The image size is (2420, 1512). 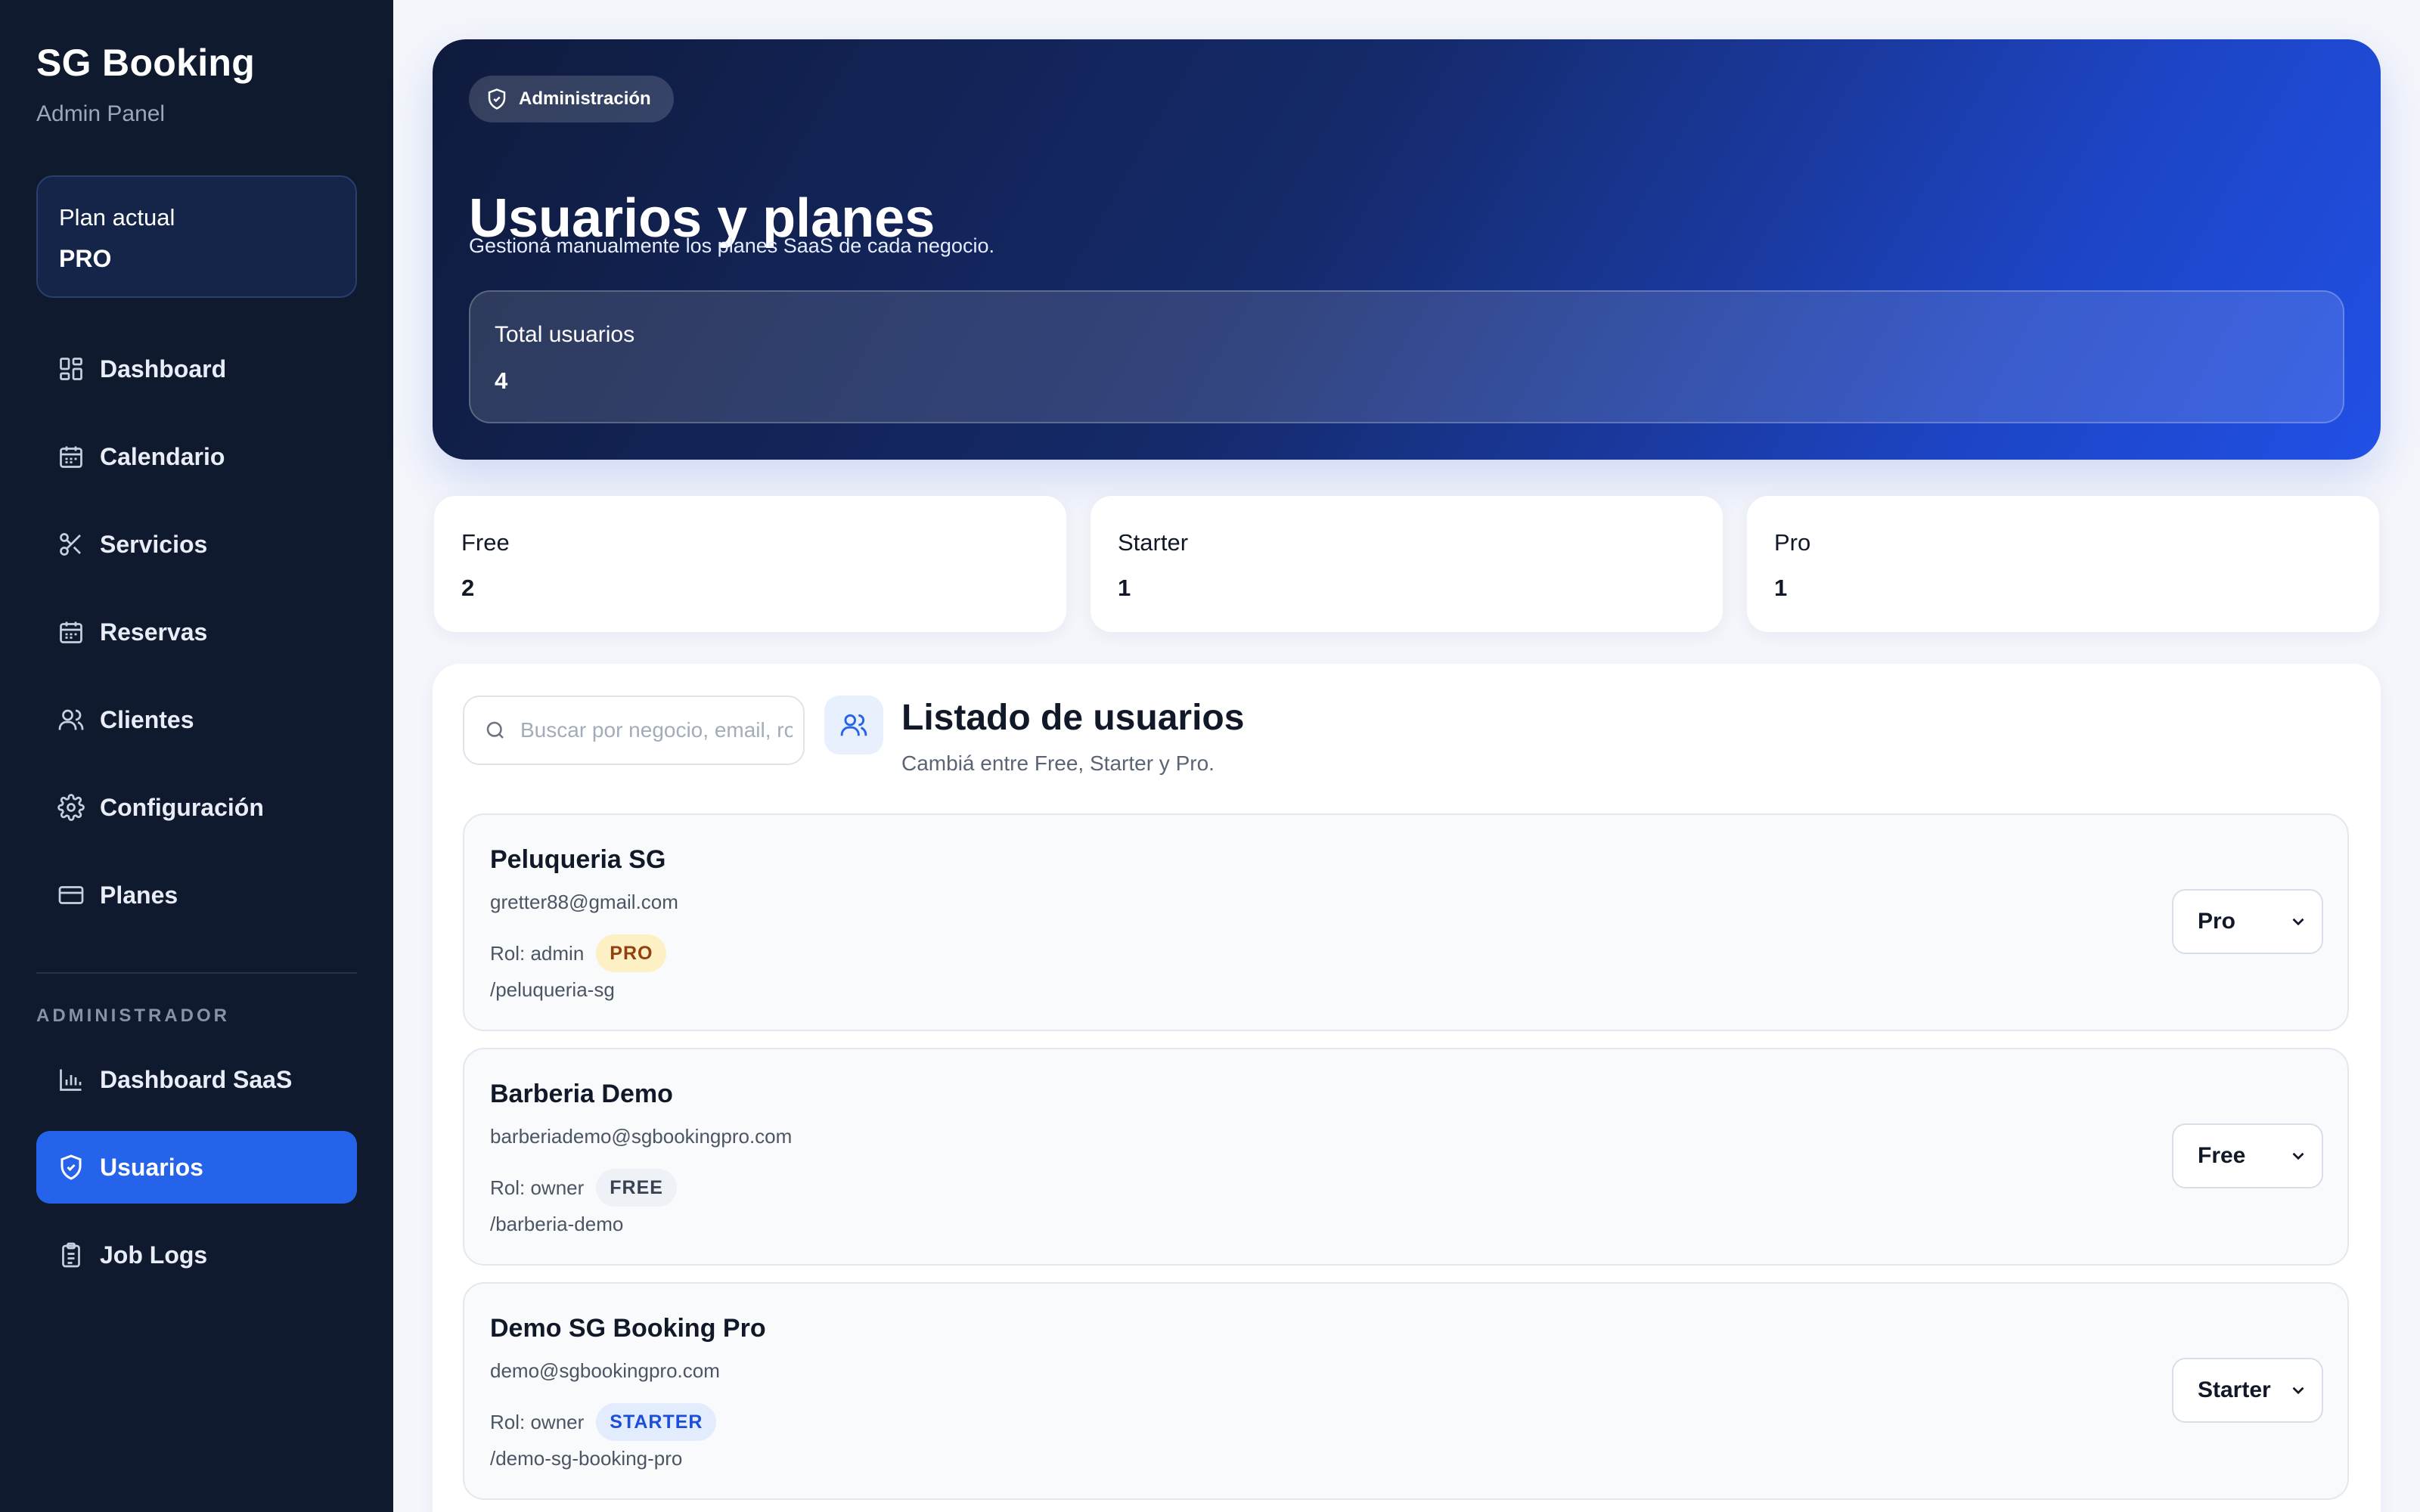 I want to click on user-role-row: Rol: owner FREE, so click(x=583, y=1188).